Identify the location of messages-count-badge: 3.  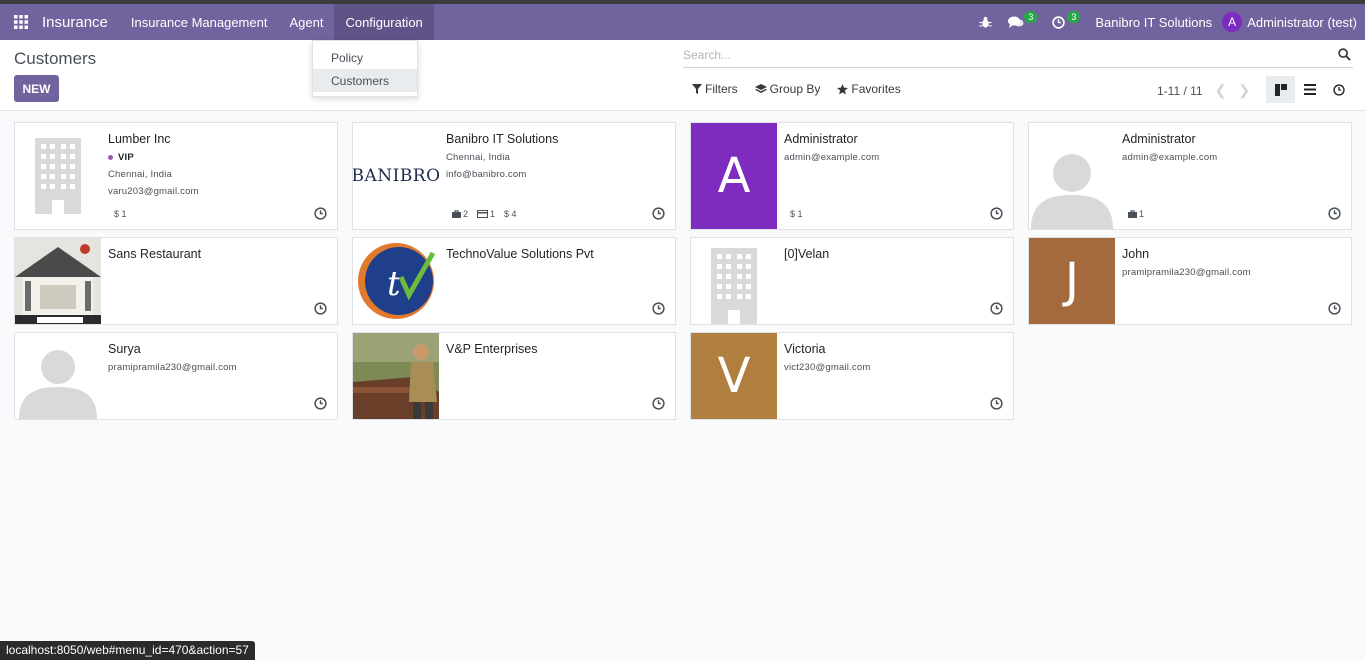
(1031, 17).